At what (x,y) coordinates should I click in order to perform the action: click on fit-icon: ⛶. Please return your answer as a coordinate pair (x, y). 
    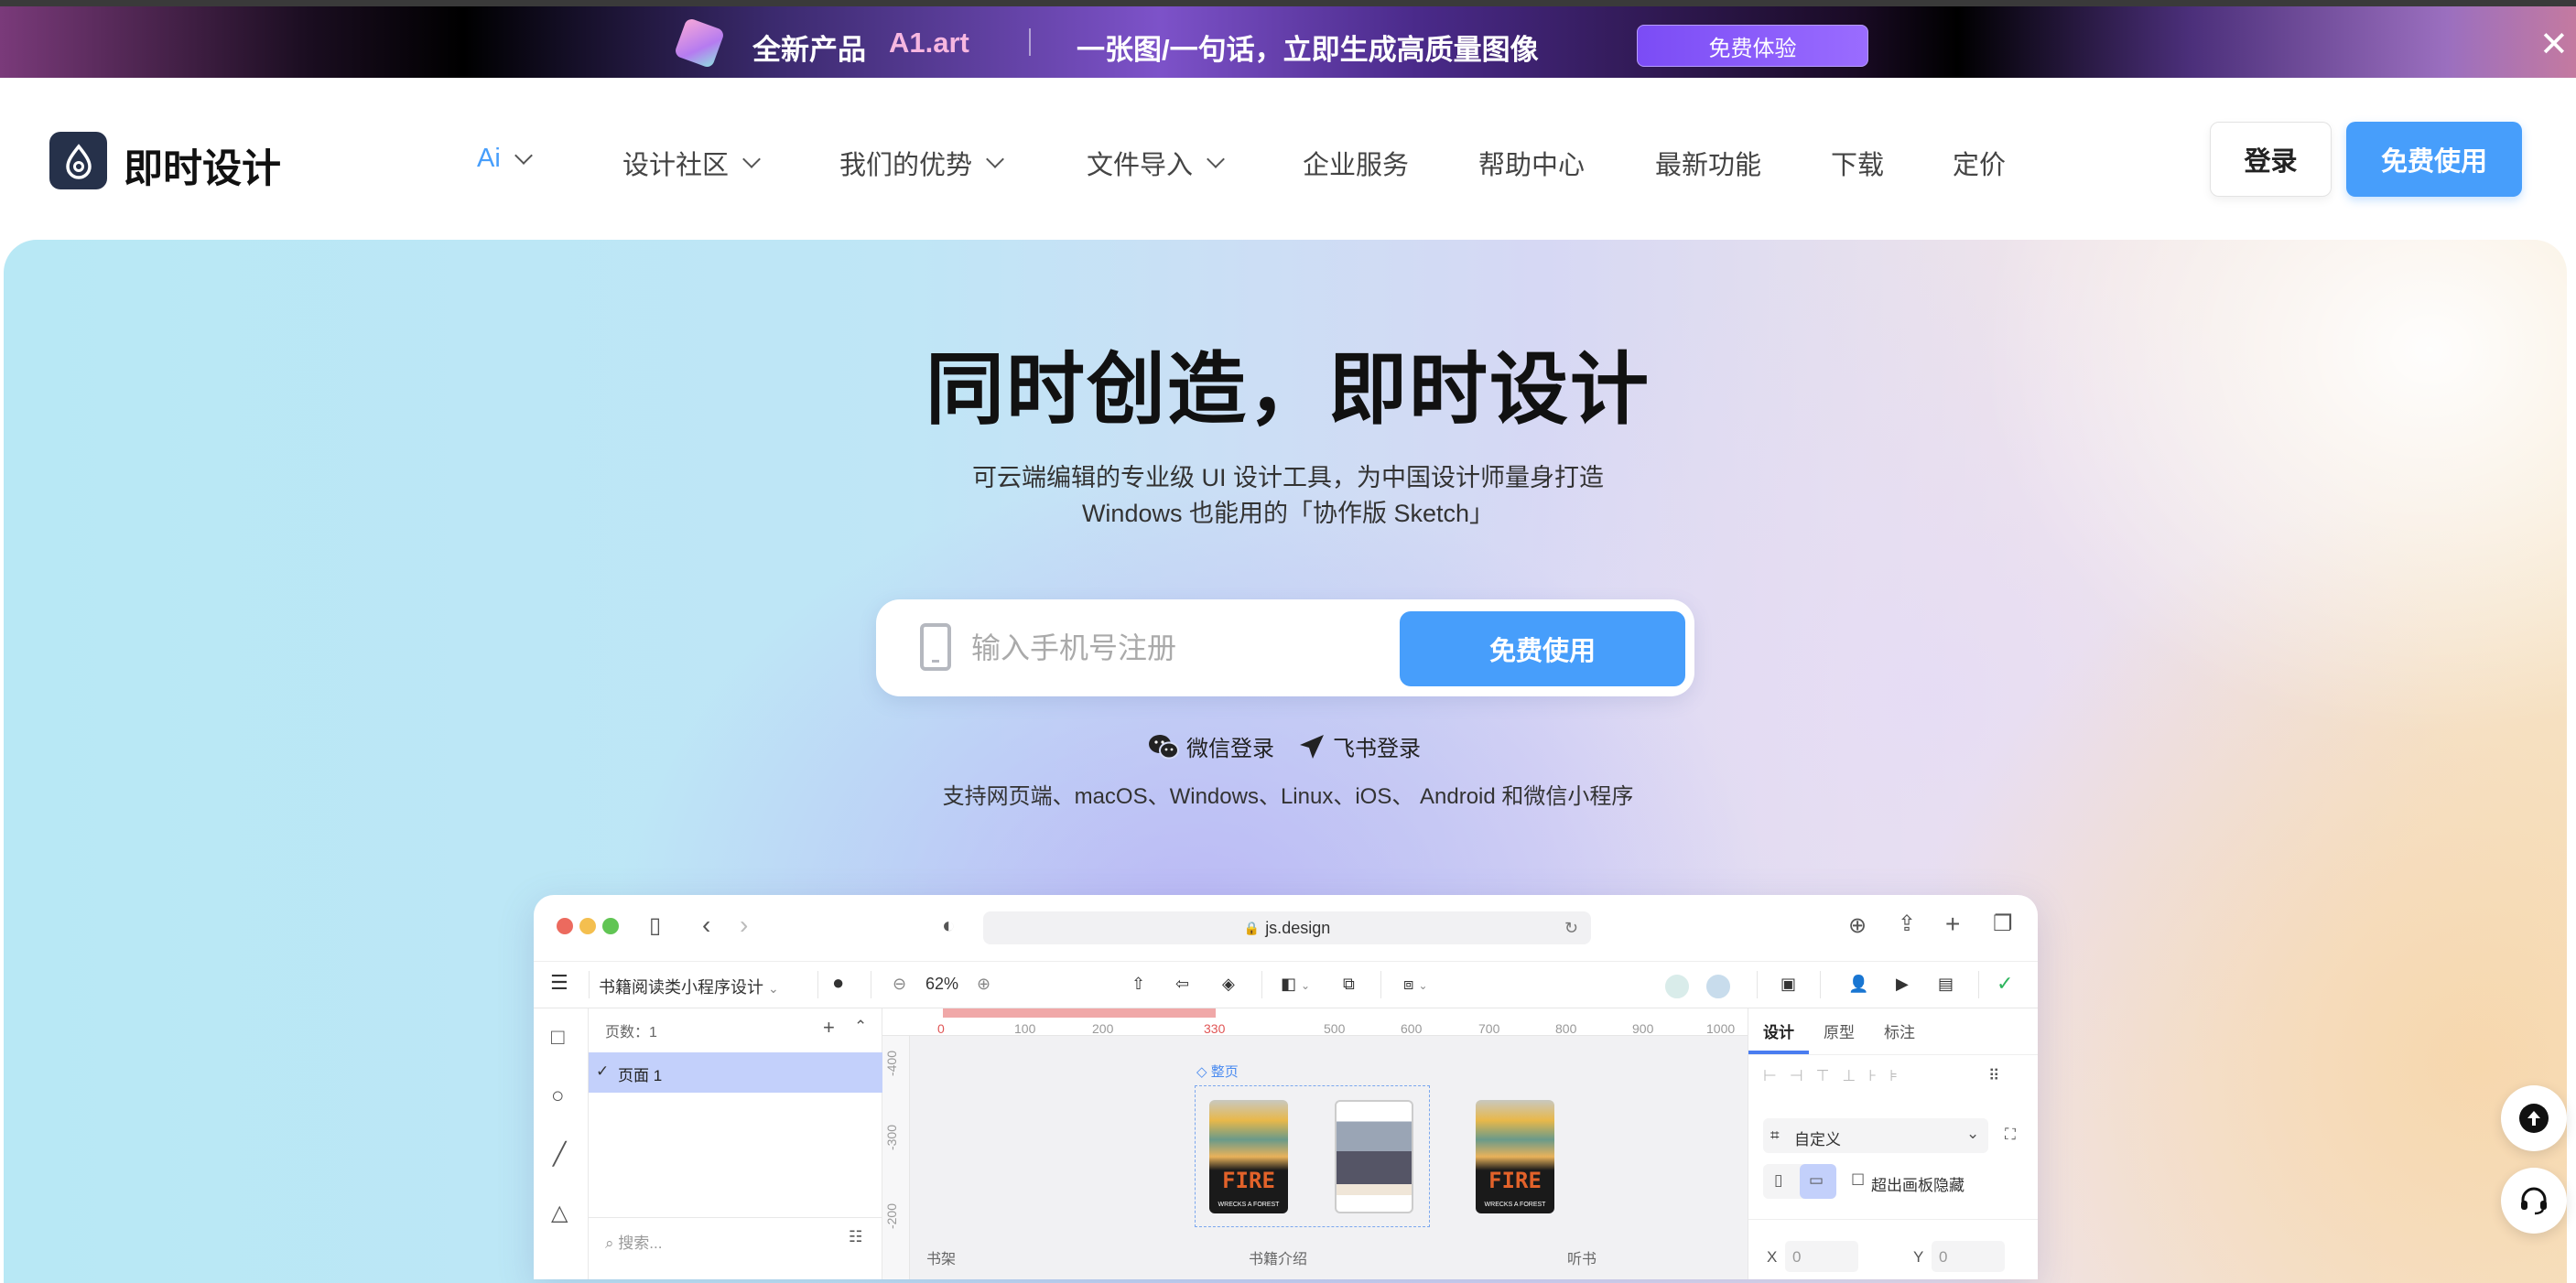
    Looking at the image, I should click on (2011, 1135).